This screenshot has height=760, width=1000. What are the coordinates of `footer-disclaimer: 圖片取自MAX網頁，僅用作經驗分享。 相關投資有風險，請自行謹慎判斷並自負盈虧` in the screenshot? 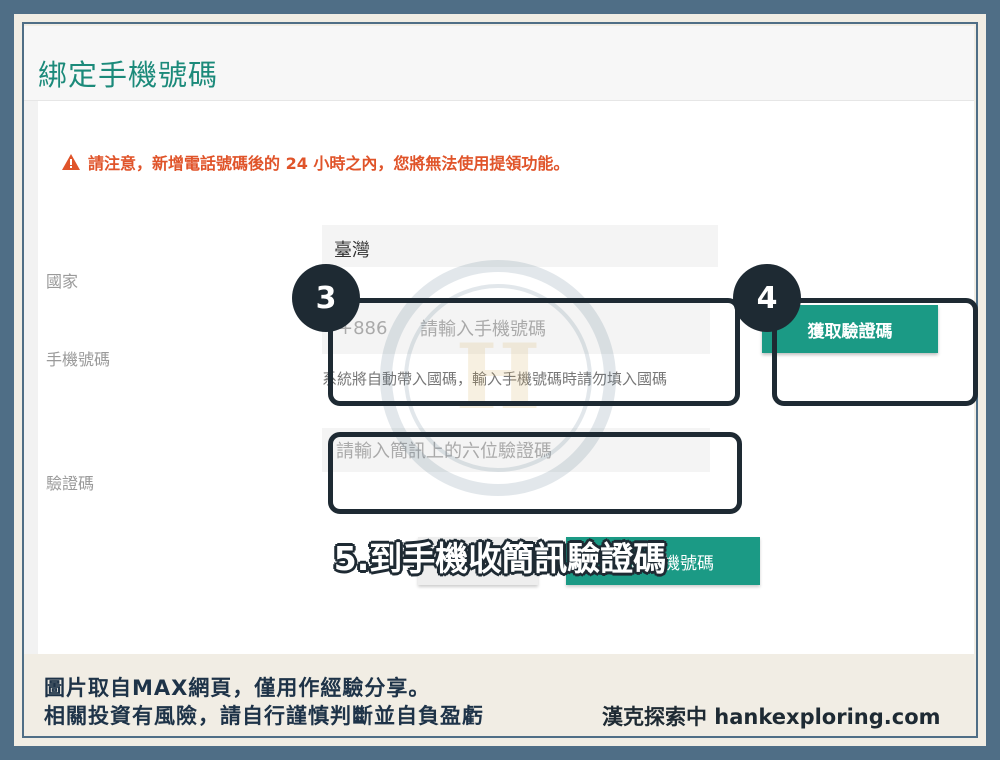 It's located at (264, 702).